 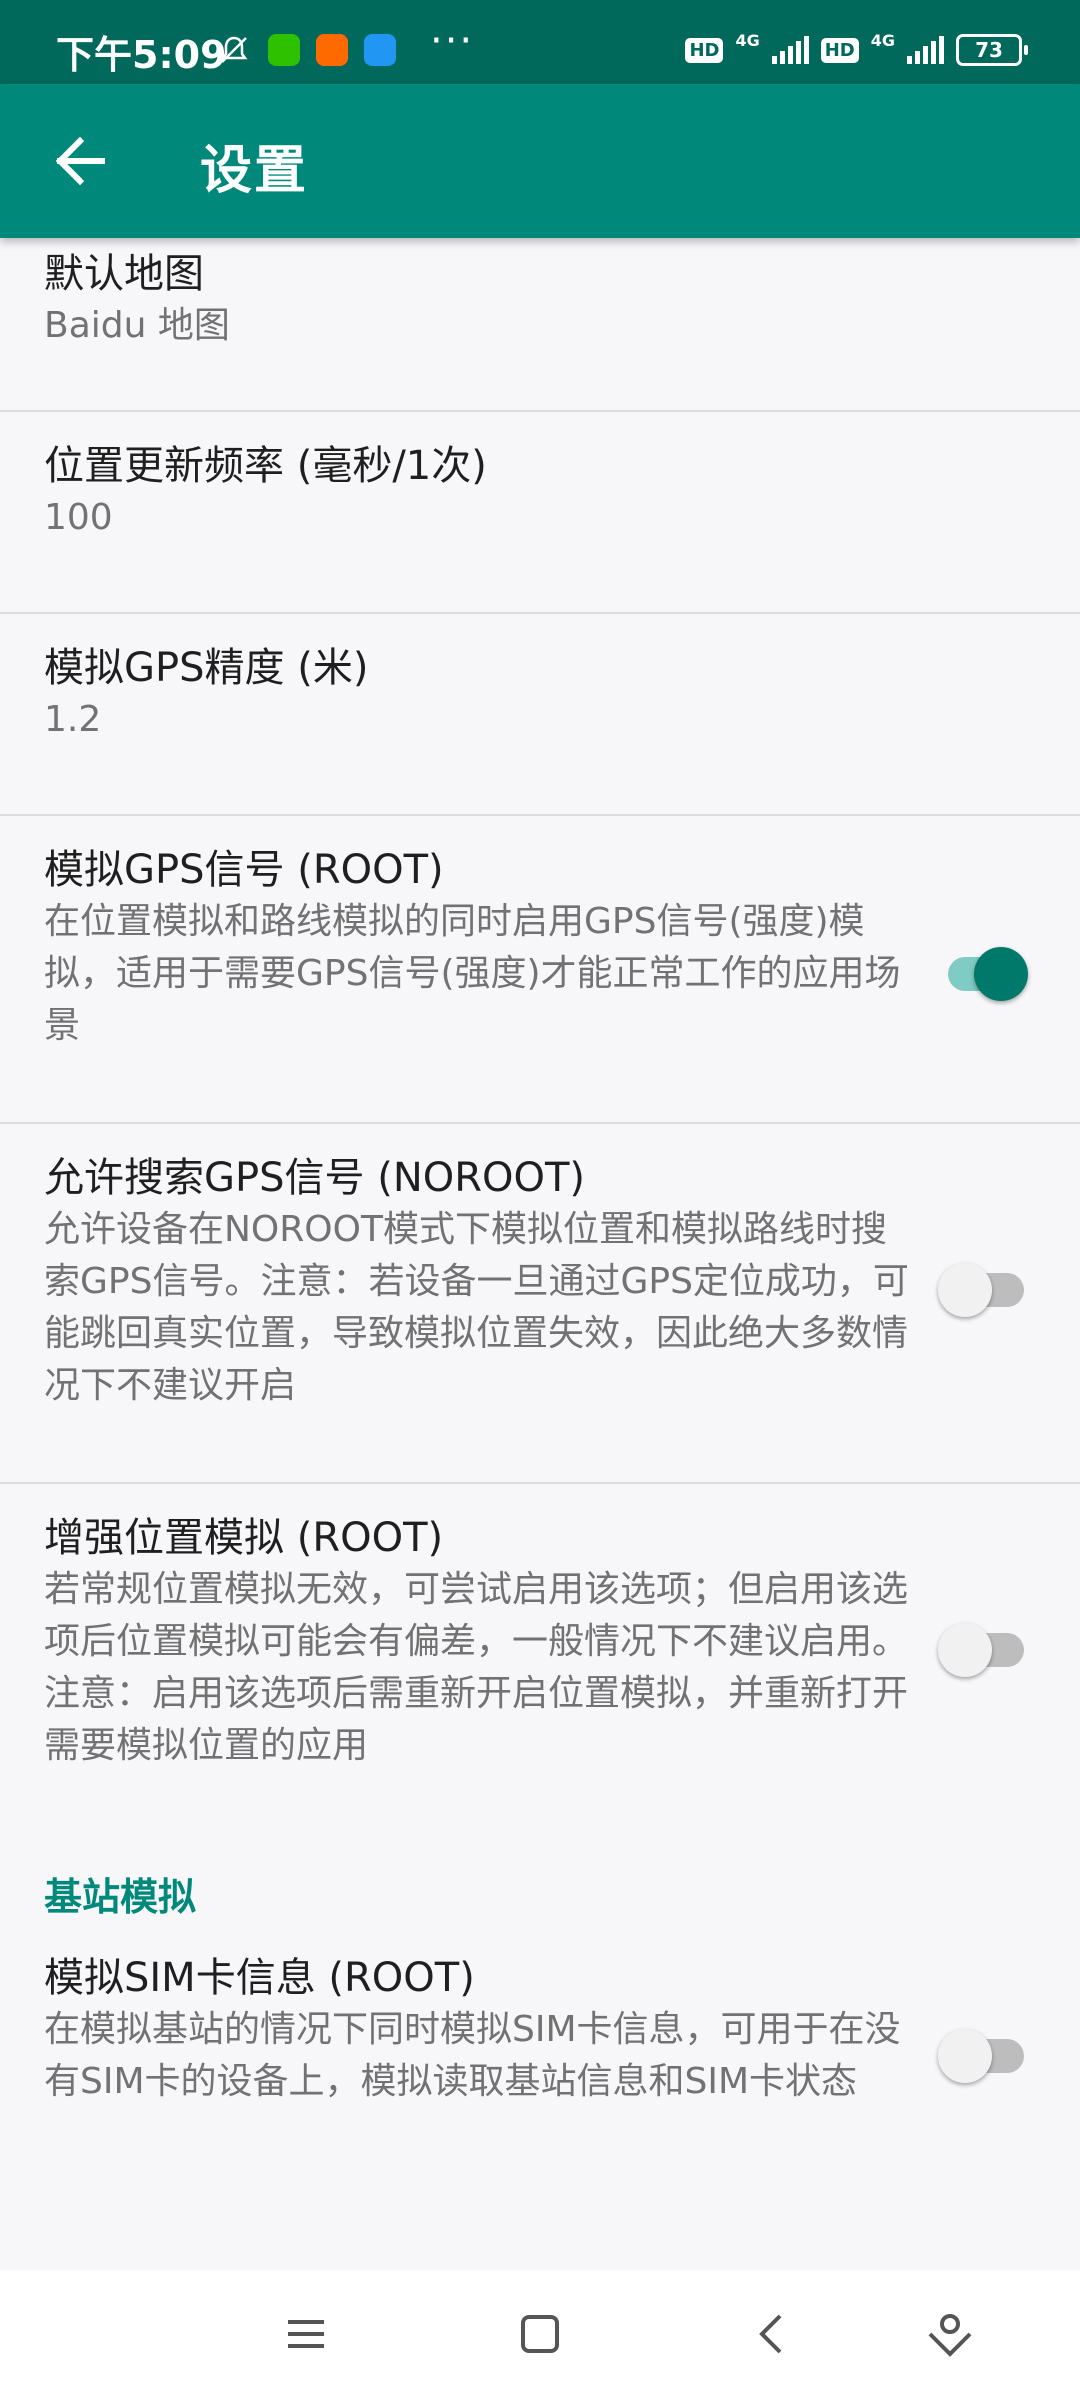 I want to click on status-indicators: HD 4G HD 4G 73, so click(x=856, y=50).